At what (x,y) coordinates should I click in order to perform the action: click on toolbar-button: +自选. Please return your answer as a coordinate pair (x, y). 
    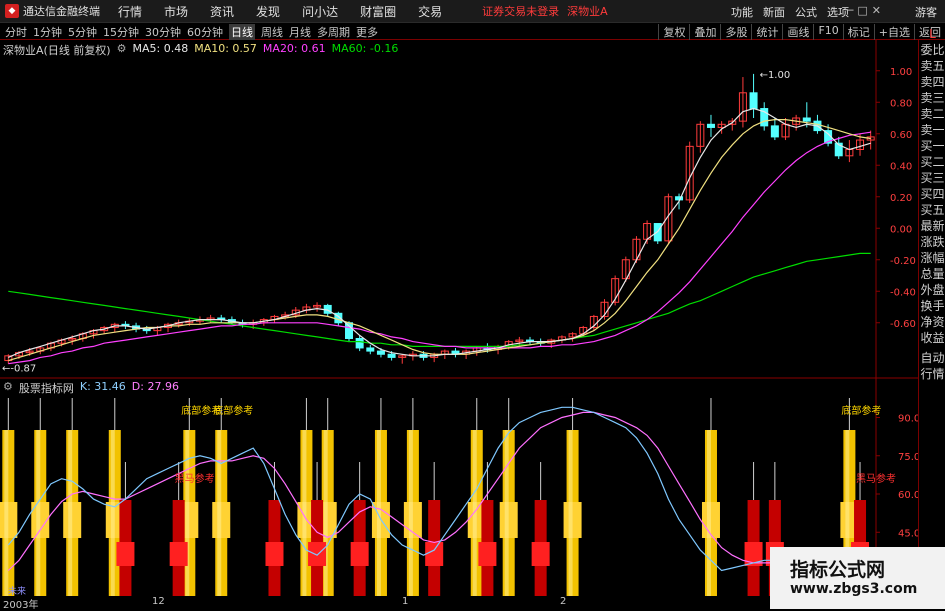
    Looking at the image, I should click on (891, 32).